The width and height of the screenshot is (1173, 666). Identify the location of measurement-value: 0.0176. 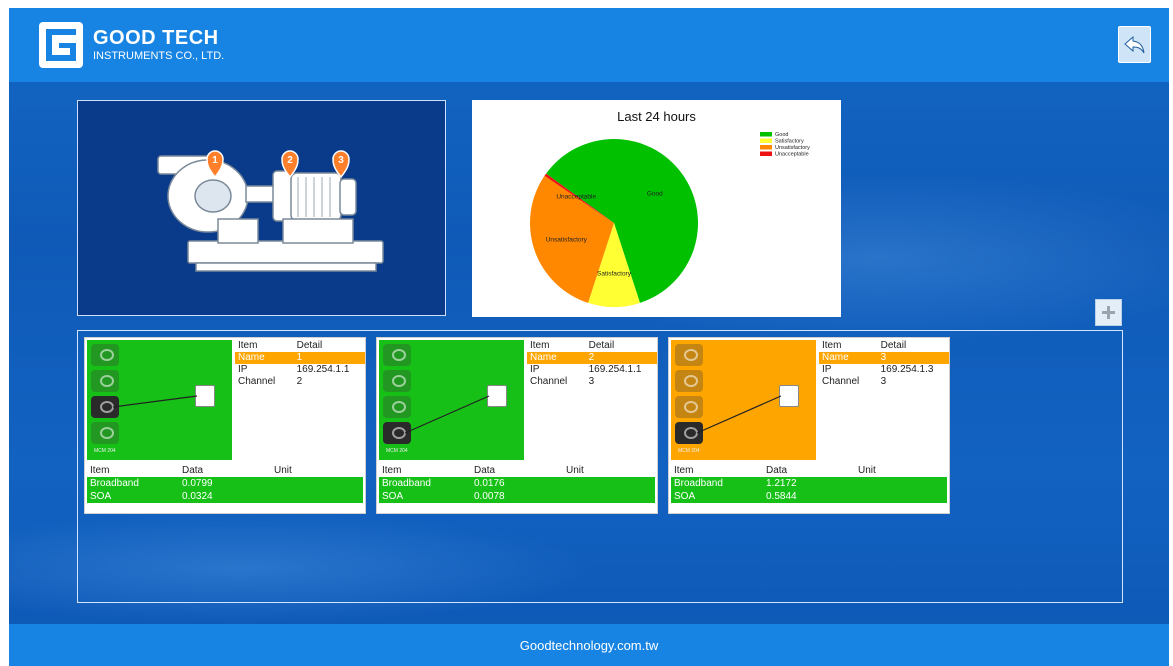
(489, 483).